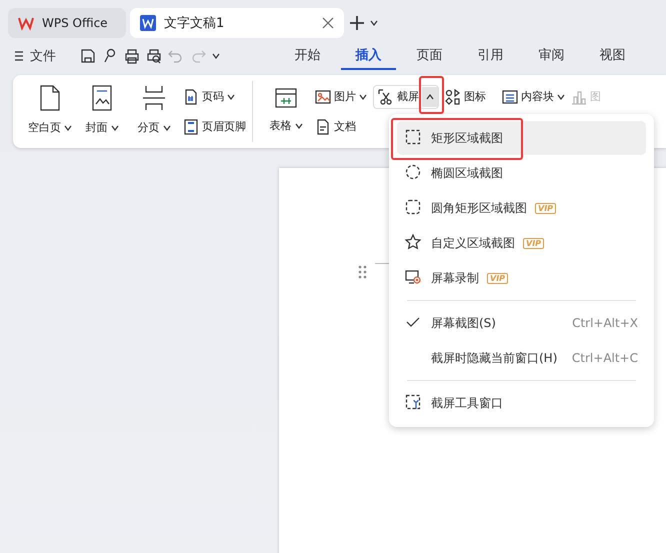 The width and height of the screenshot is (666, 553). What do you see at coordinates (429, 56) in the screenshot?
I see `ribbon-tab: 页面` at bounding box center [429, 56].